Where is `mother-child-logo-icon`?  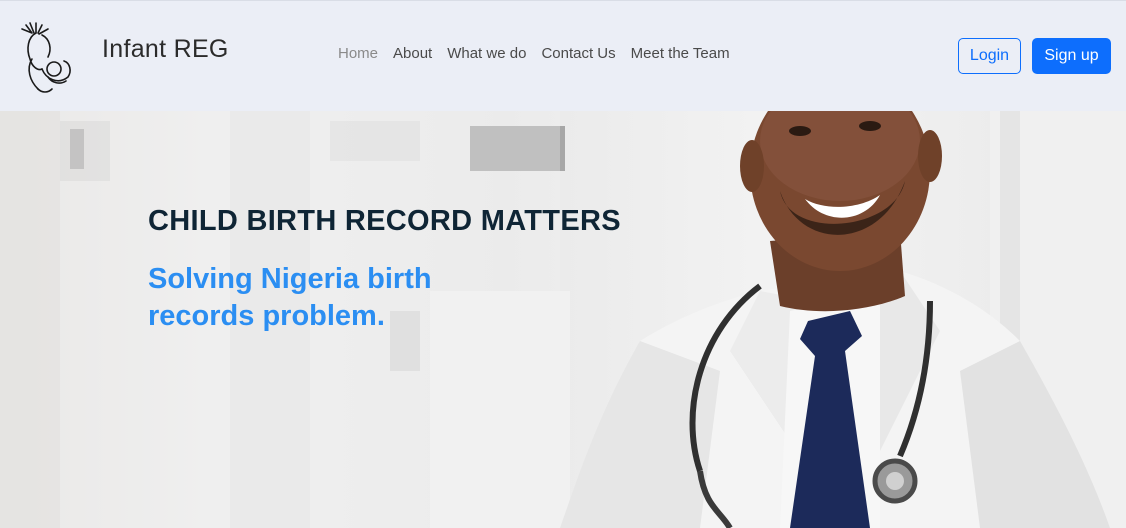 mother-child-logo-icon is located at coordinates (45, 57).